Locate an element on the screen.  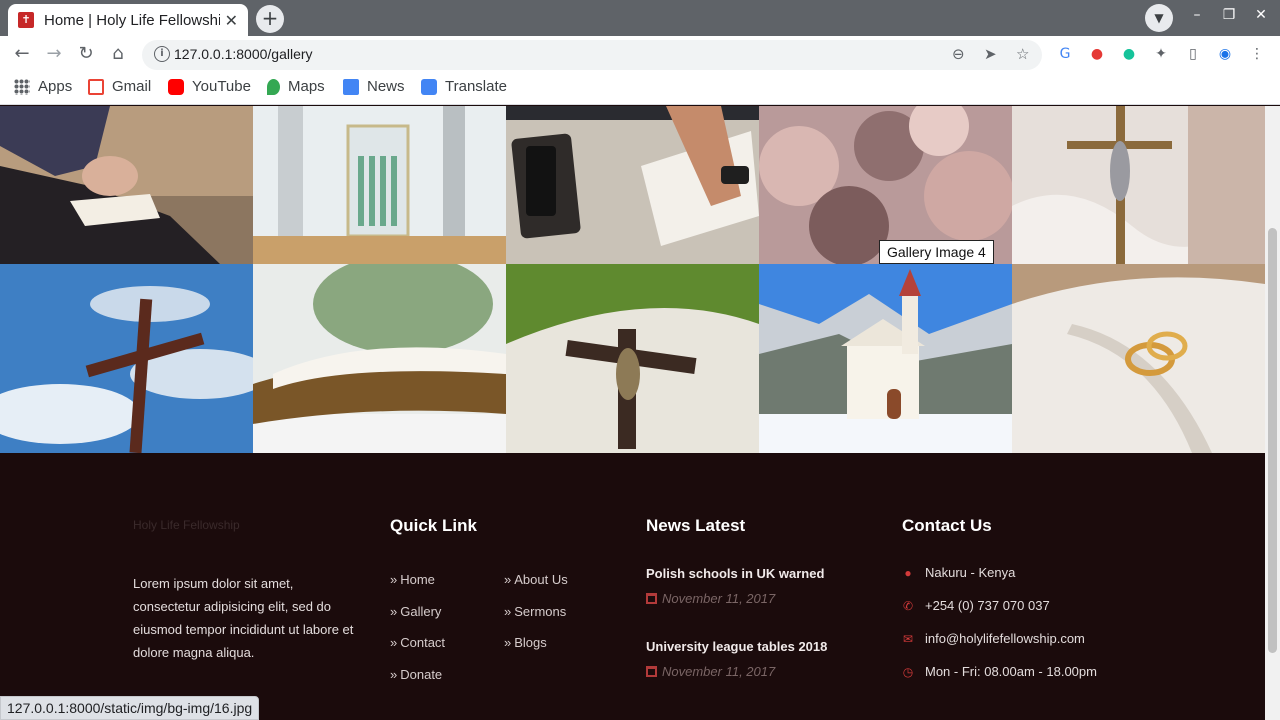
side-panel-icon: ▯ is located at coordinates (1193, 54).